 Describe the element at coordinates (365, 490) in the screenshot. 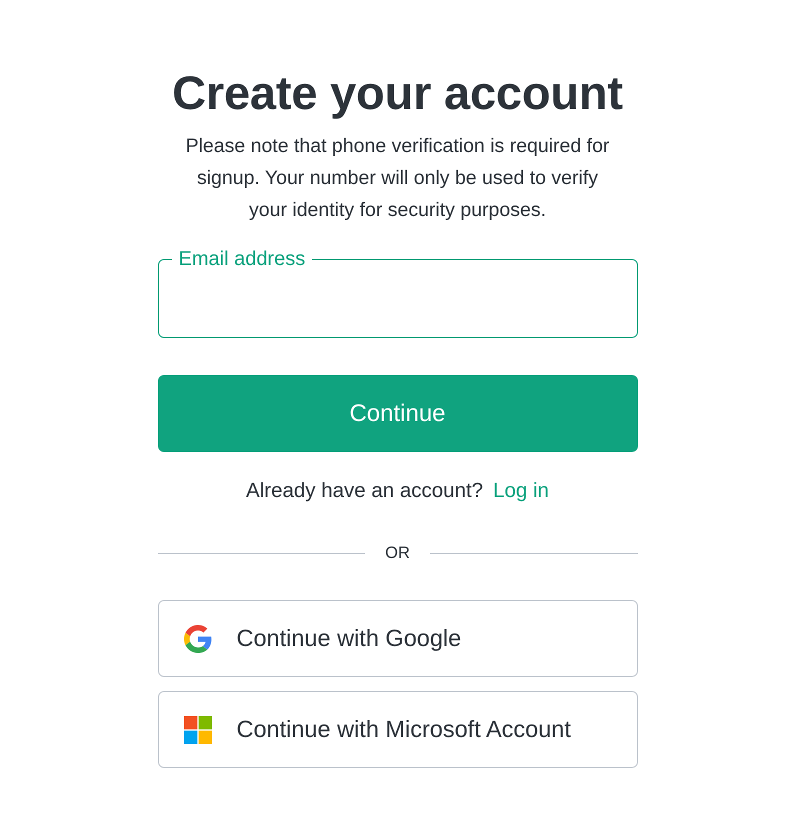

I see `login-prompt: Already have an account?` at that location.